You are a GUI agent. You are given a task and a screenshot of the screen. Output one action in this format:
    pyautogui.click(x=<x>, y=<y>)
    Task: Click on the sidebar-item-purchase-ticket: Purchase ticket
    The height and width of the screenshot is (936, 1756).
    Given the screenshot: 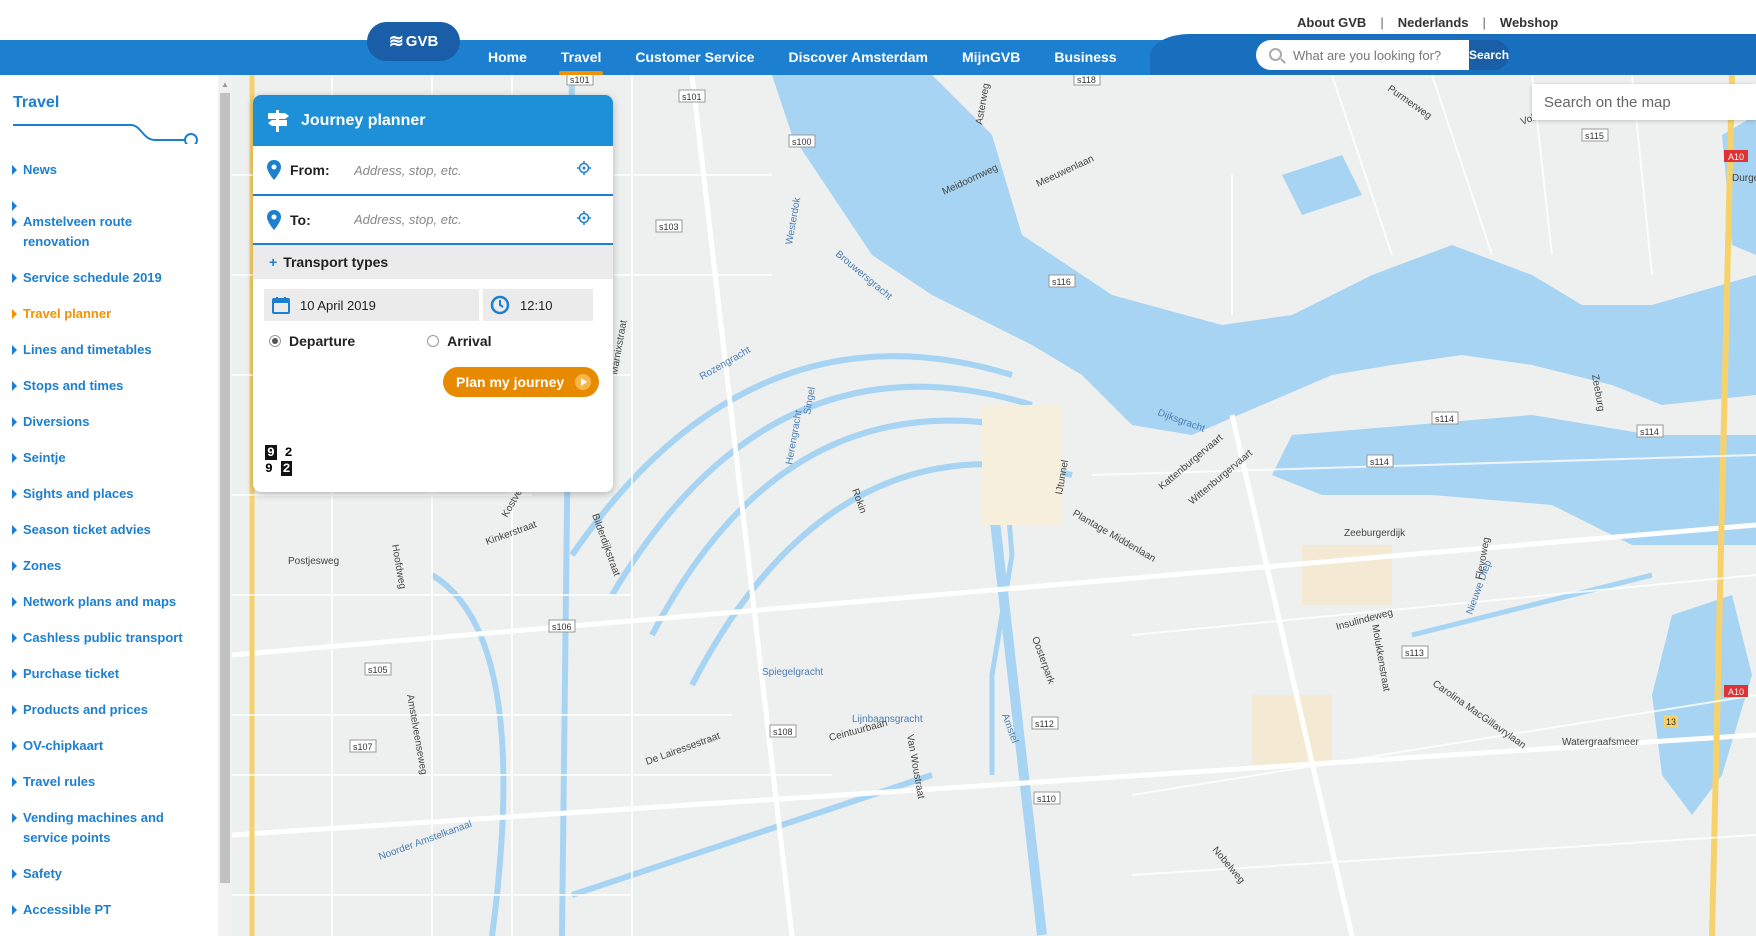 What is the action you would take?
    pyautogui.click(x=65, y=674)
    